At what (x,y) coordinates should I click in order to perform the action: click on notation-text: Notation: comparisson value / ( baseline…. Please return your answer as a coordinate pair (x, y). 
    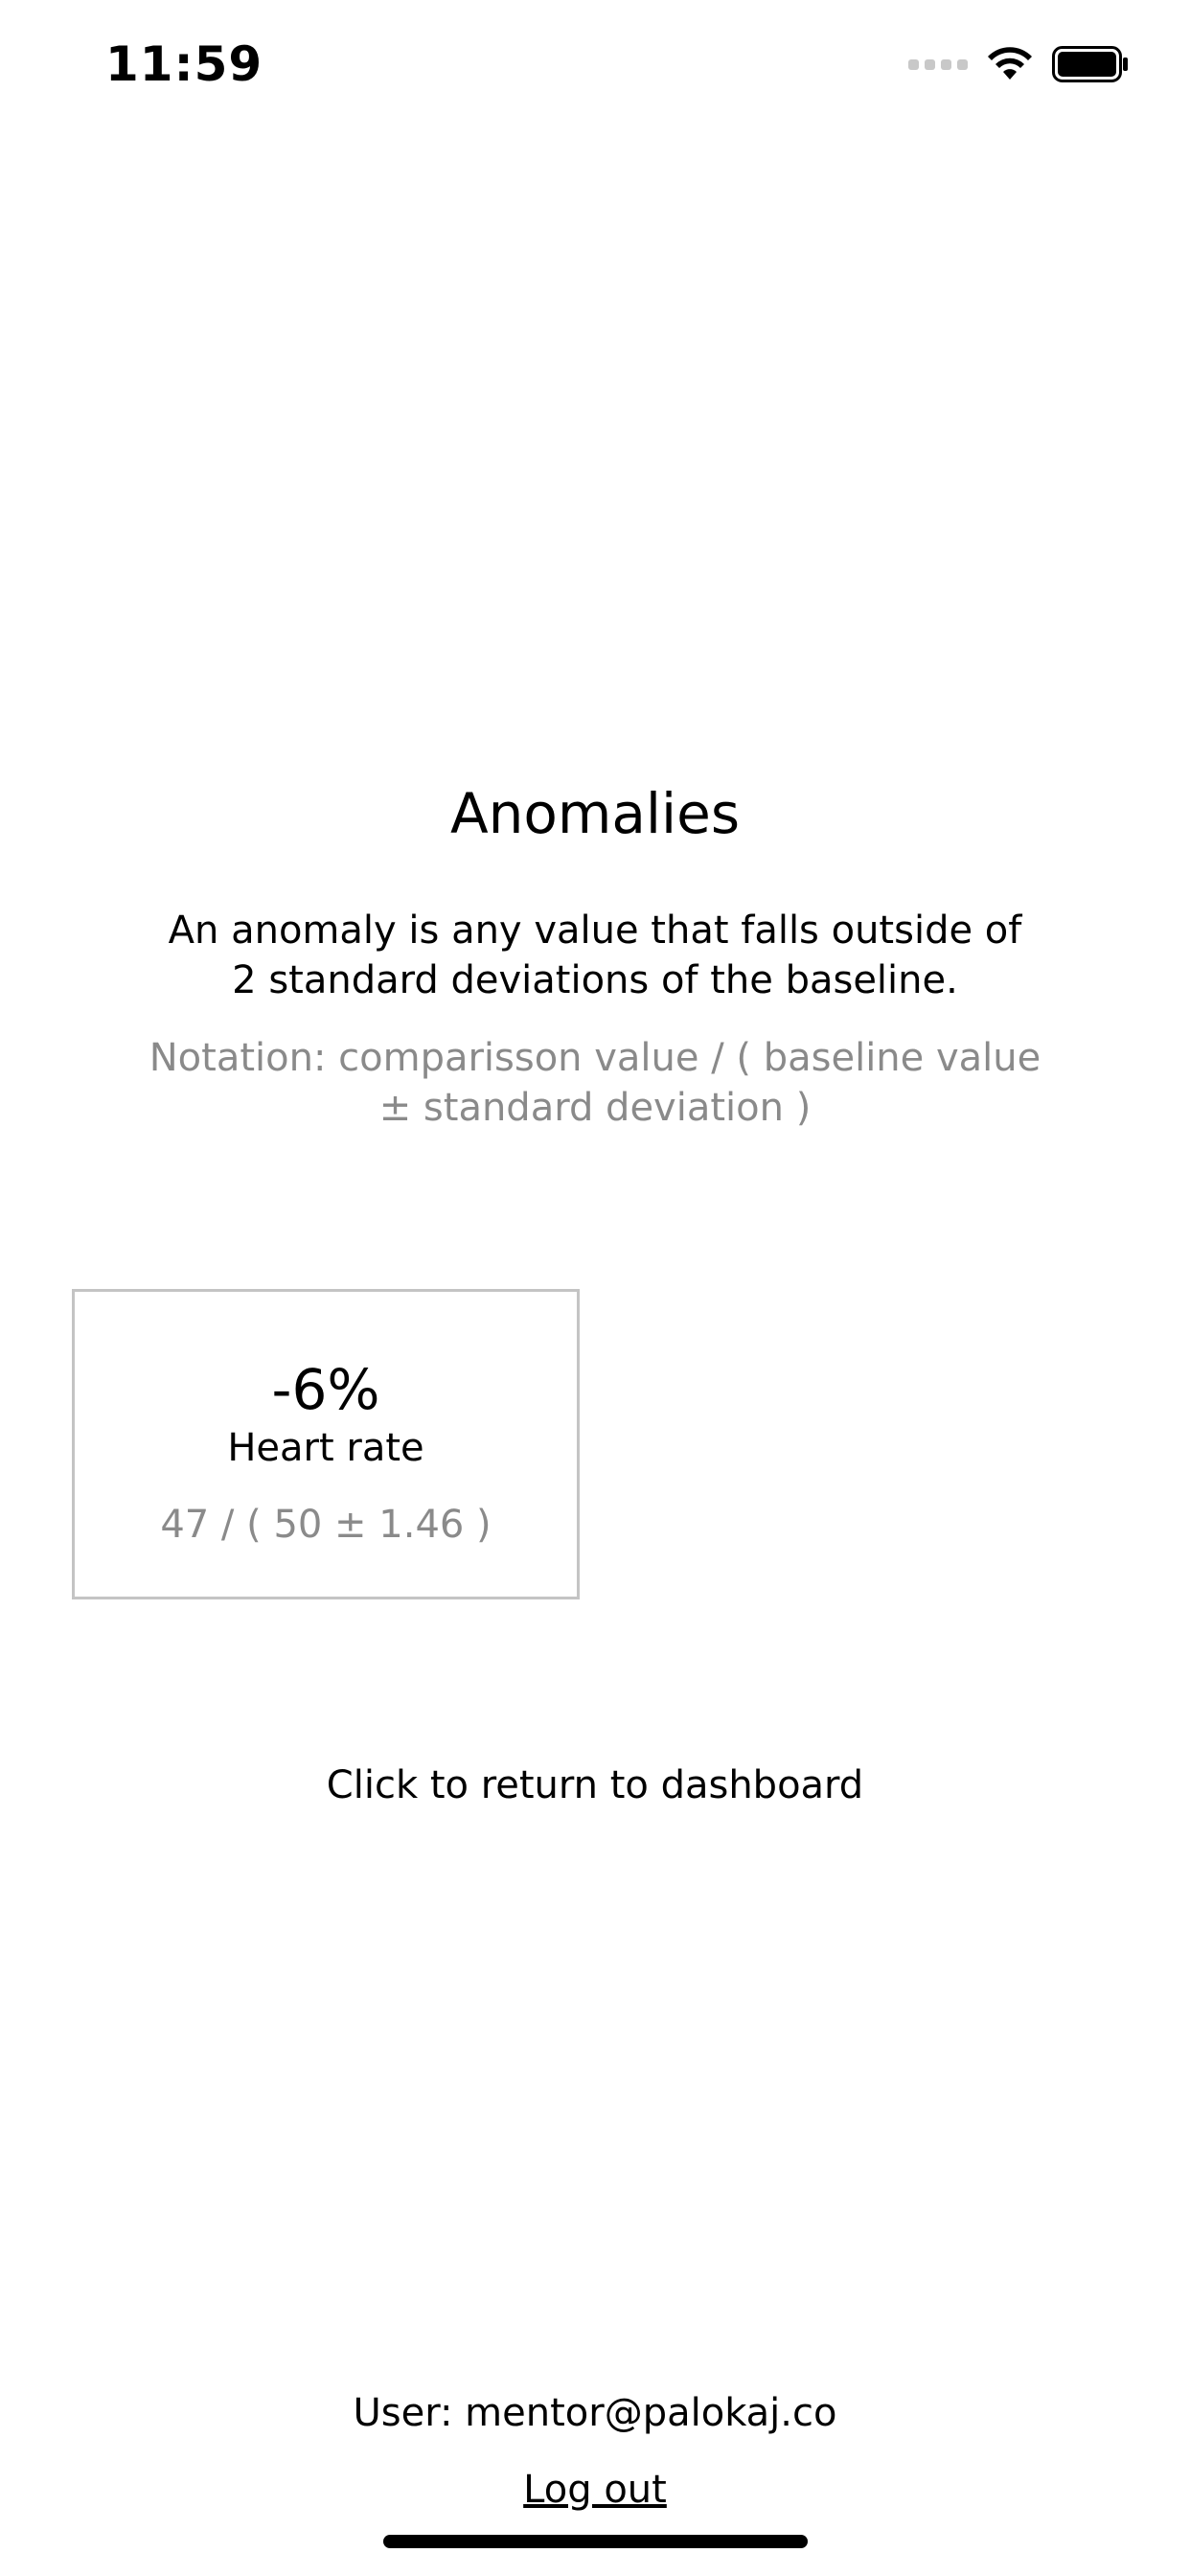
    Looking at the image, I should click on (595, 1083).